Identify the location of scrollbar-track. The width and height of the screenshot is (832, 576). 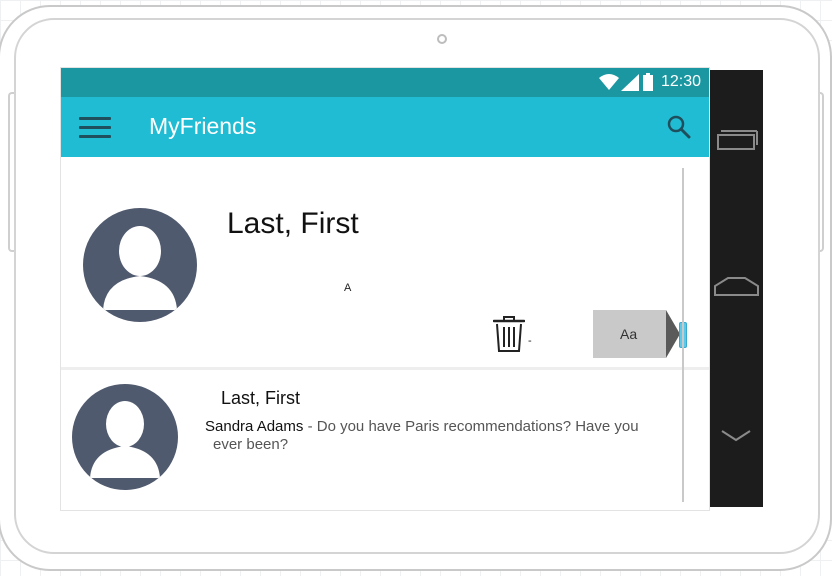
(683, 335).